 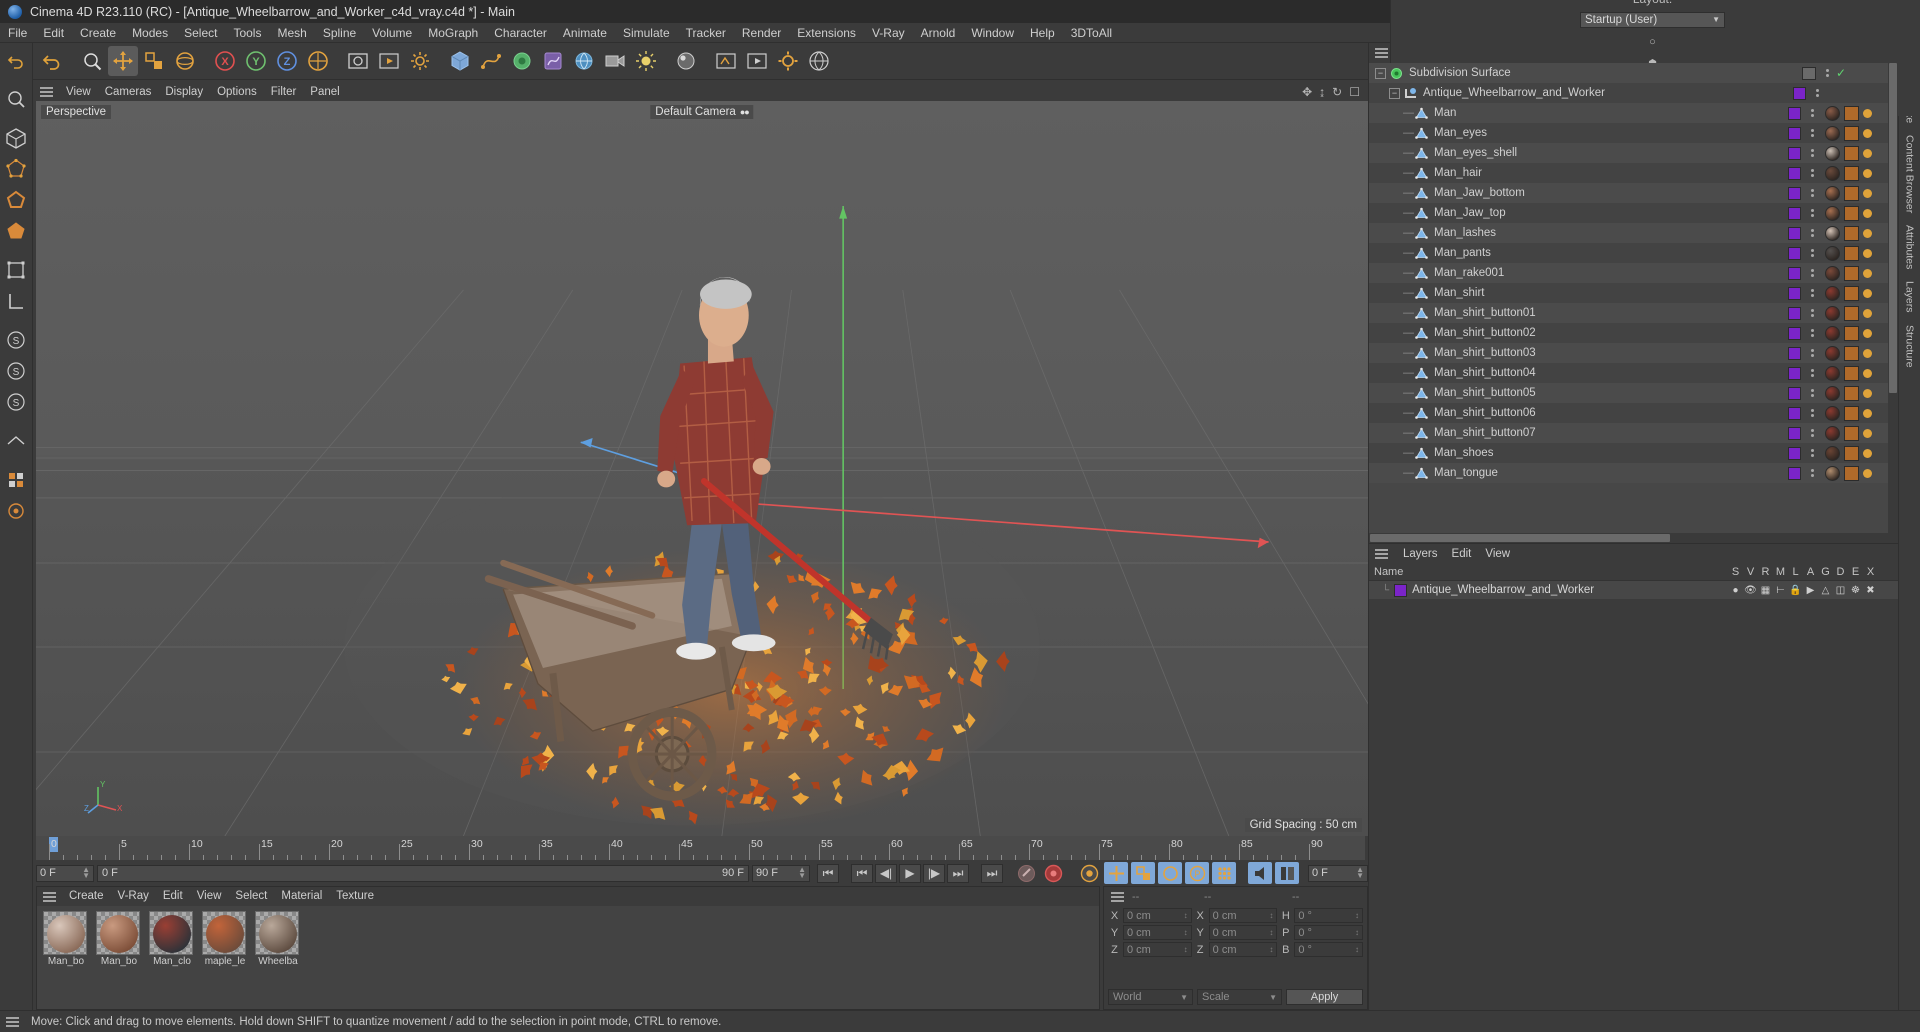 I want to click on layer-render-icon: ▦, so click(x=1765, y=590).